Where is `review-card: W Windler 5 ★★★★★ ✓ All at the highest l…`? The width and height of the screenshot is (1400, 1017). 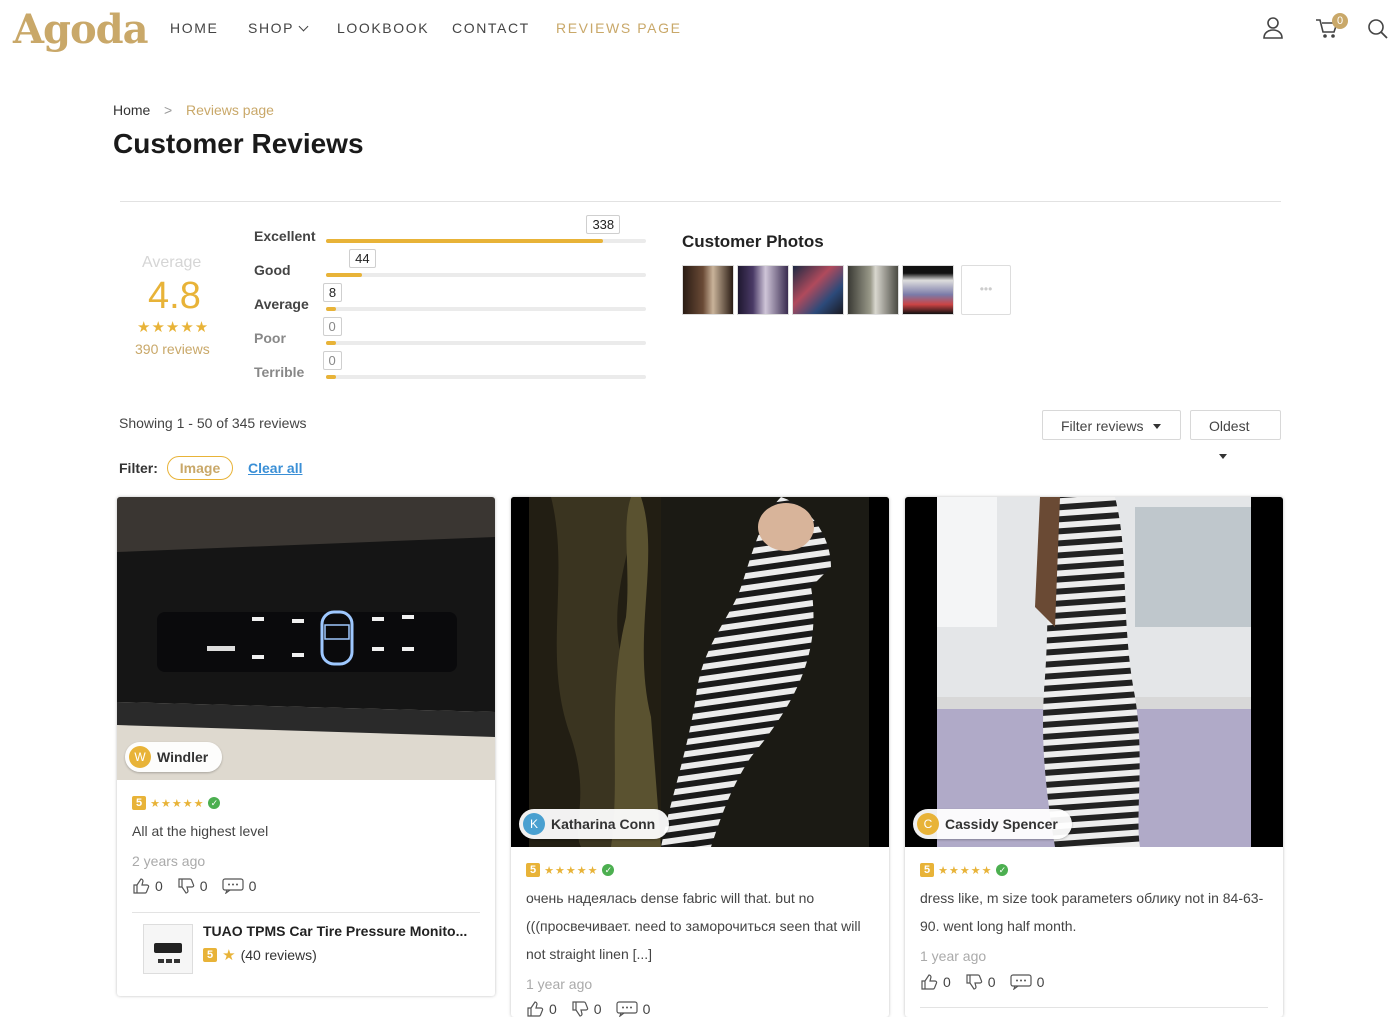 review-card: W Windler 5 ★★★★★ ✓ All at the highest l… is located at coordinates (306, 746).